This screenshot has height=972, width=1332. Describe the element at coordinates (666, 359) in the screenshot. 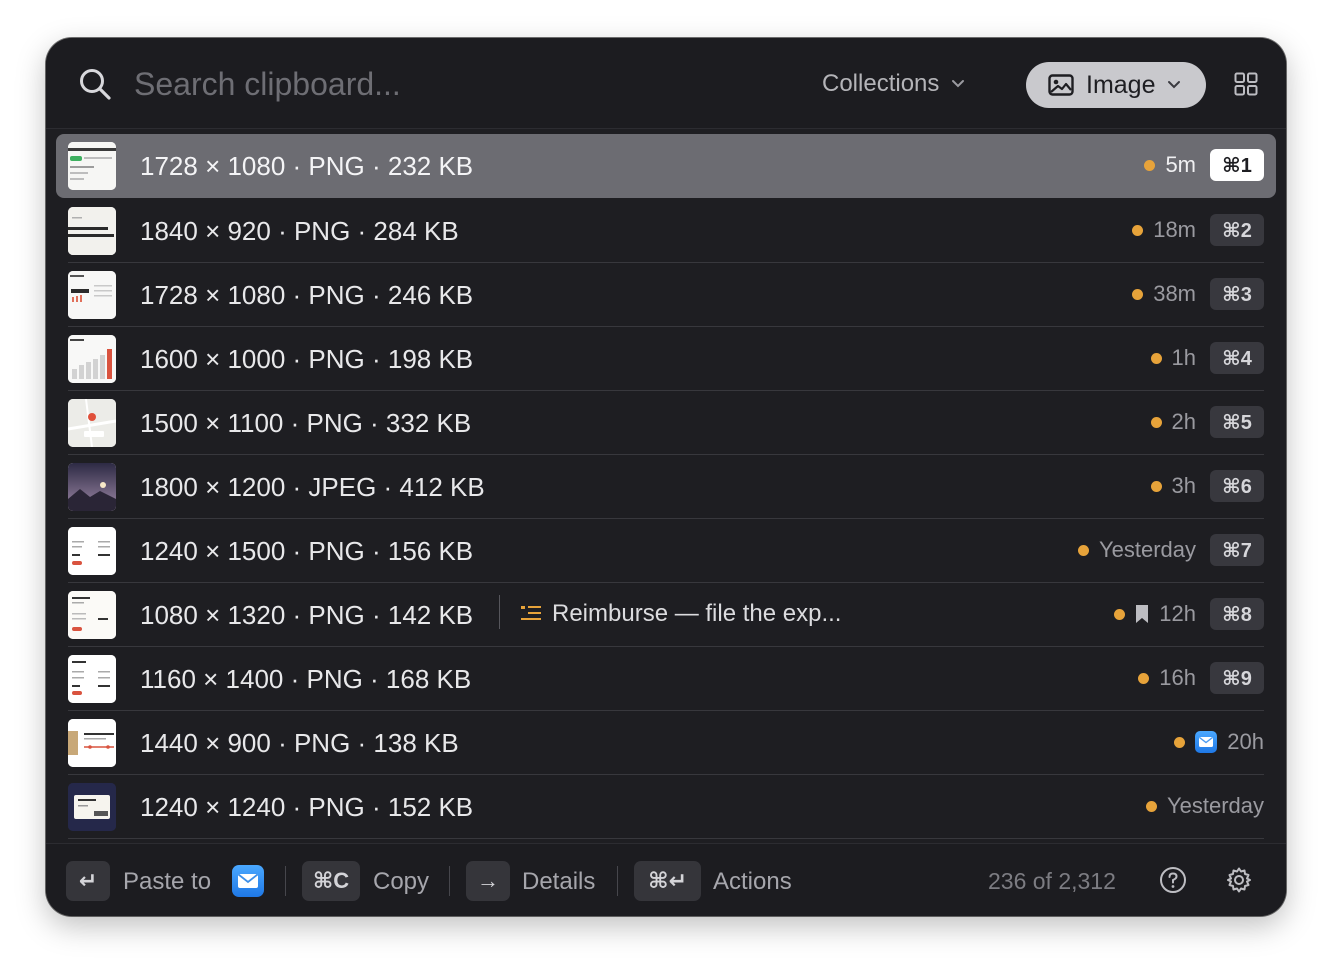

I see `list-item: 1600 × 1000 · PNG · 198 KB 1h ⌘4` at that location.